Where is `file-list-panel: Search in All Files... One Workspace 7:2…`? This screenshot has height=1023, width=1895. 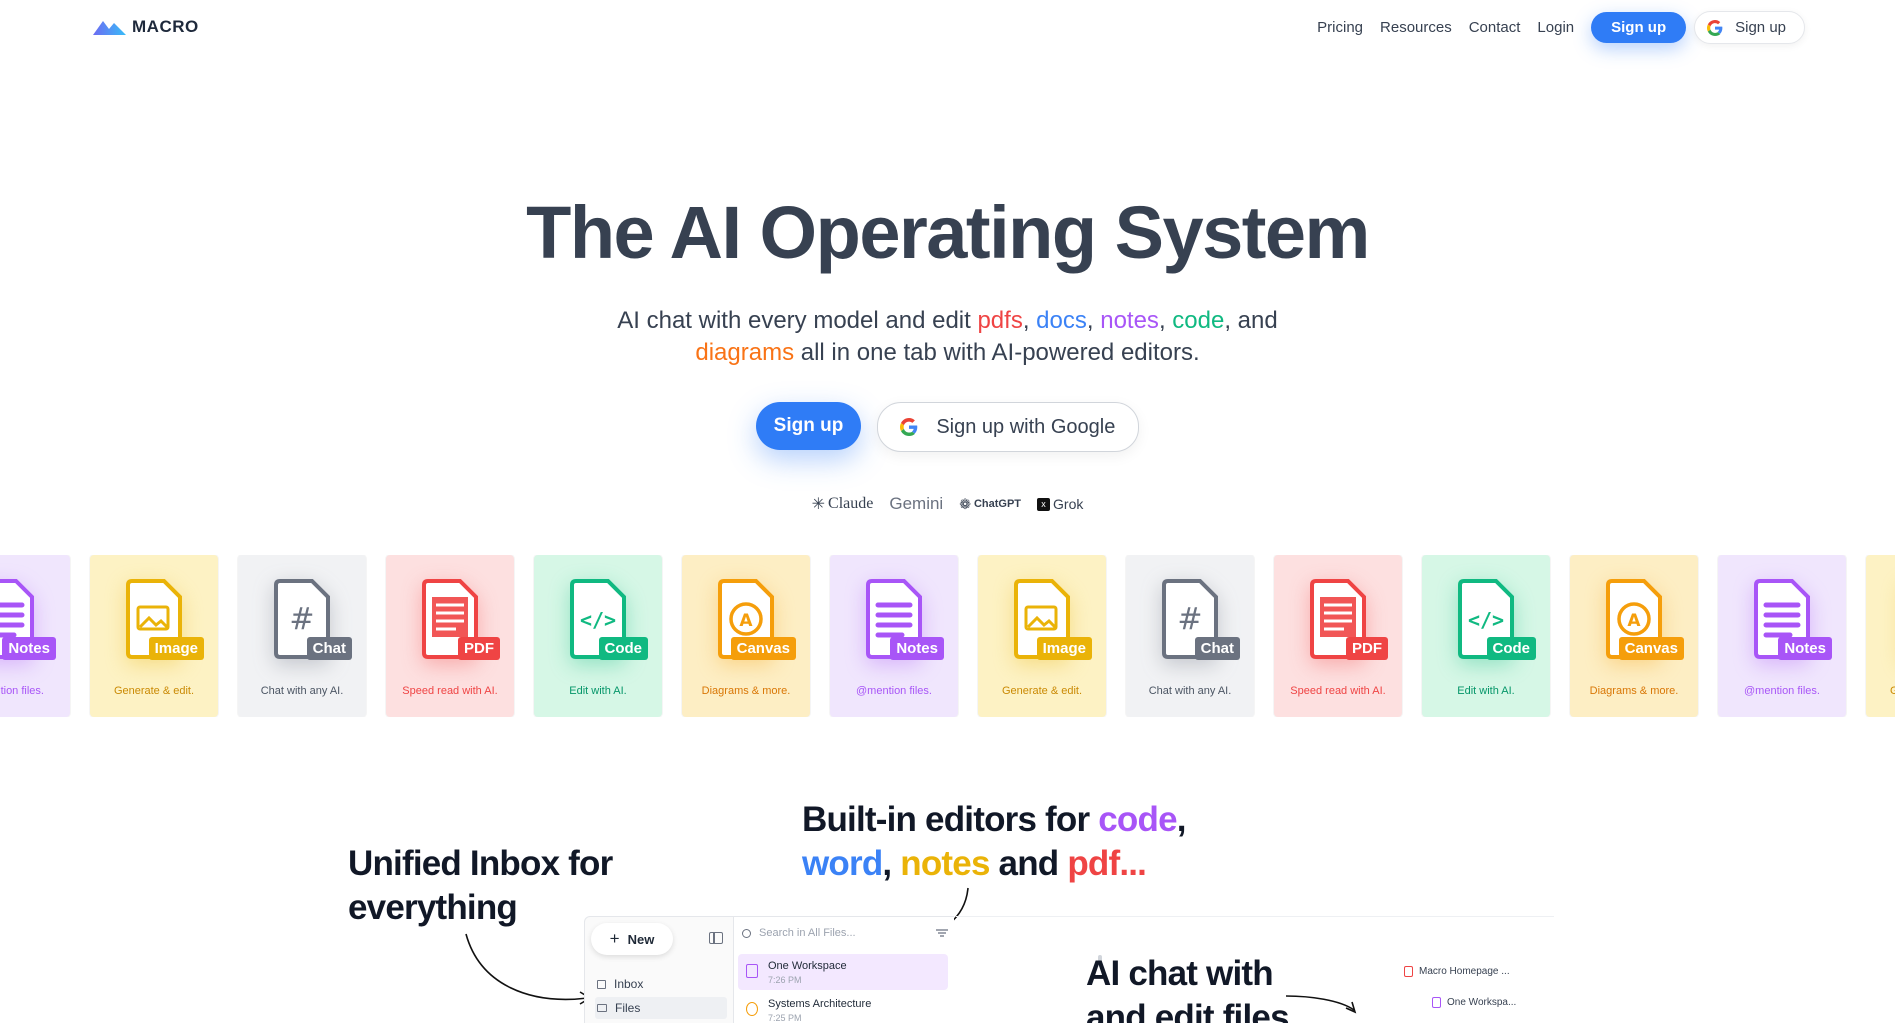 file-list-panel: Search in All Files... One Workspace 7:2… is located at coordinates (918, 969).